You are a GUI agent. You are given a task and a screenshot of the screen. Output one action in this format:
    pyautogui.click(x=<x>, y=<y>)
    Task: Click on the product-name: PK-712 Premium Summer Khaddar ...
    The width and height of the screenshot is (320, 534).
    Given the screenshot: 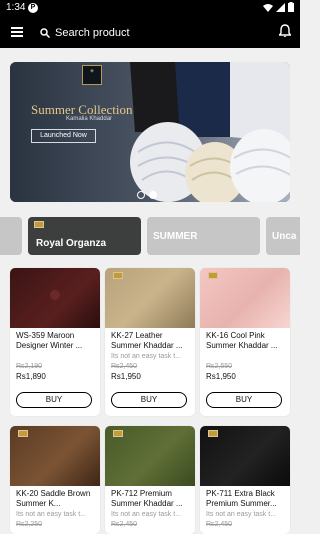 What is the action you would take?
    pyautogui.click(x=147, y=498)
    